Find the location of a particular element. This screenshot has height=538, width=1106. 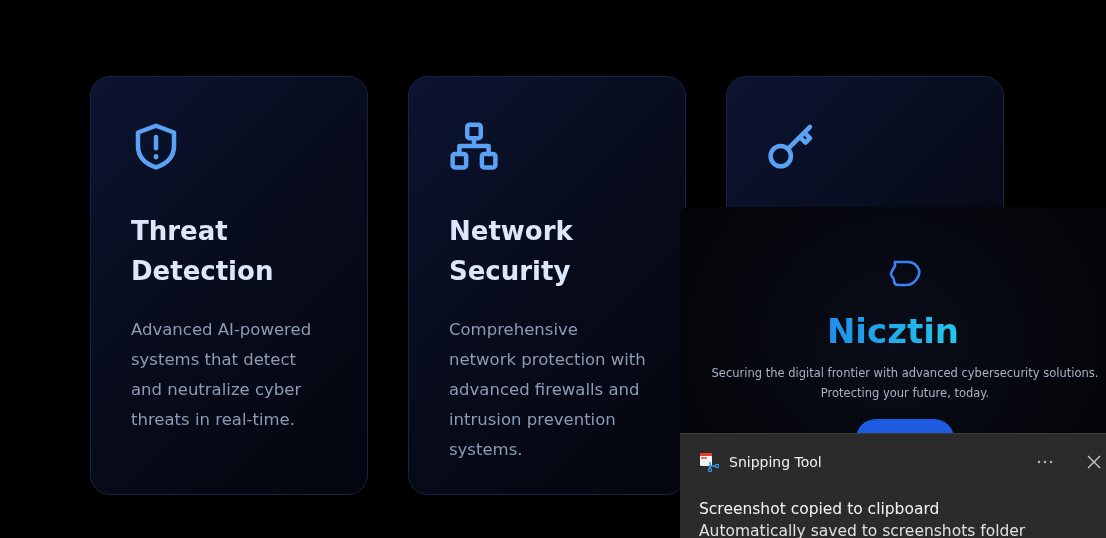

close-icon is located at coordinates (1094, 462).